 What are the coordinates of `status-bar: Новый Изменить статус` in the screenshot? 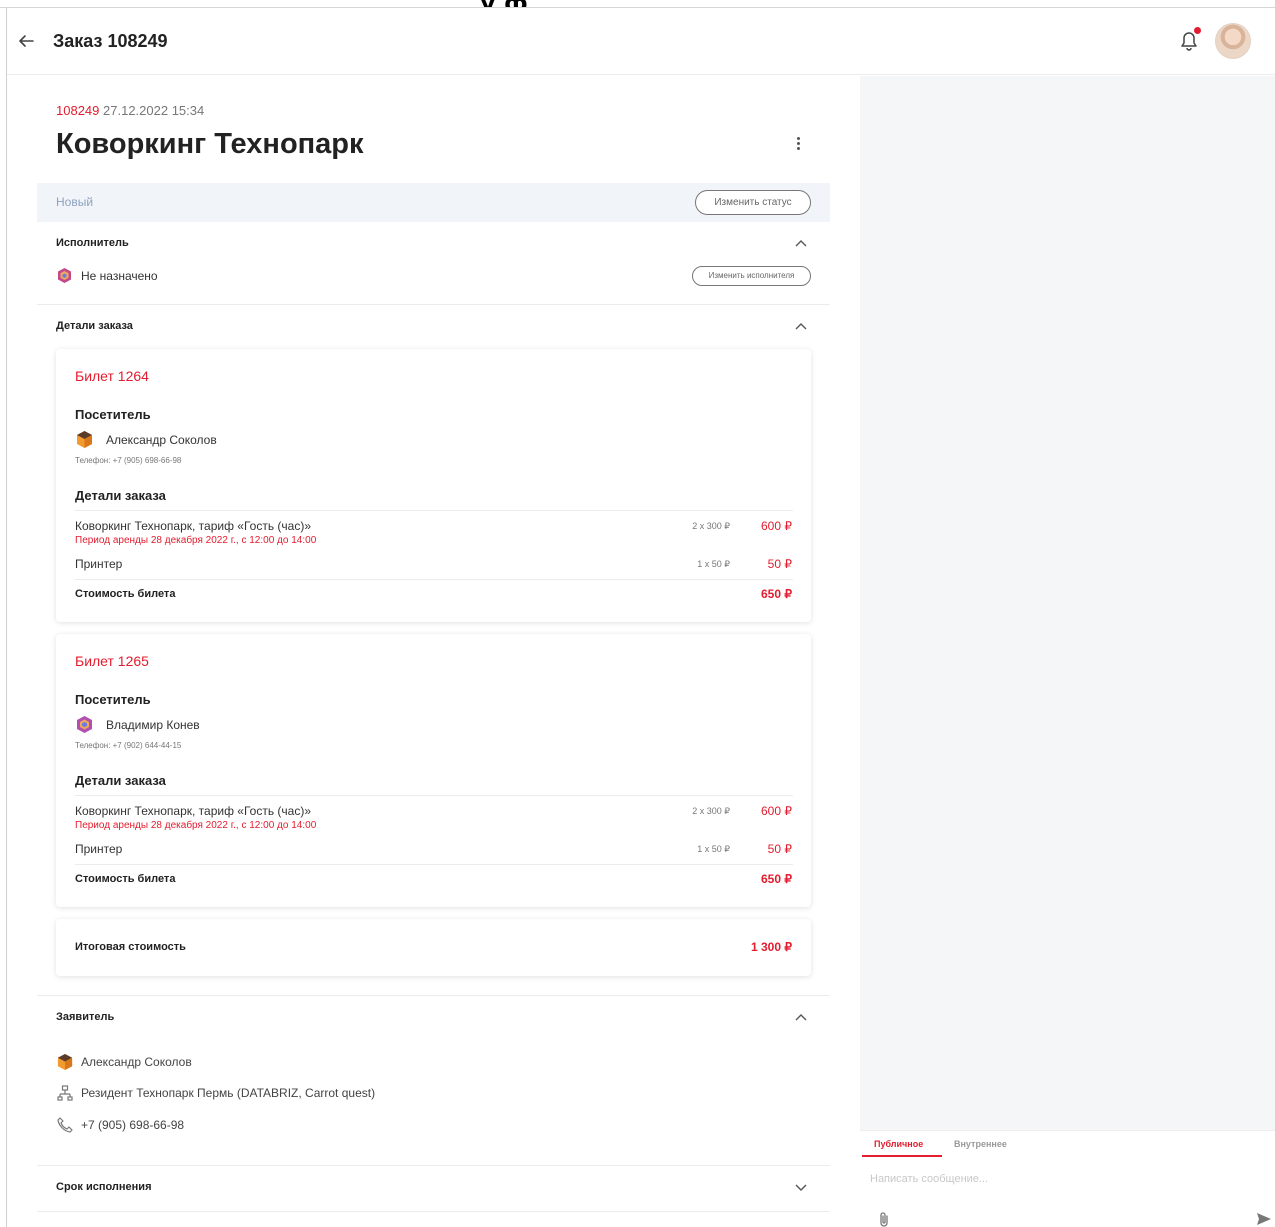 It's located at (433, 202).